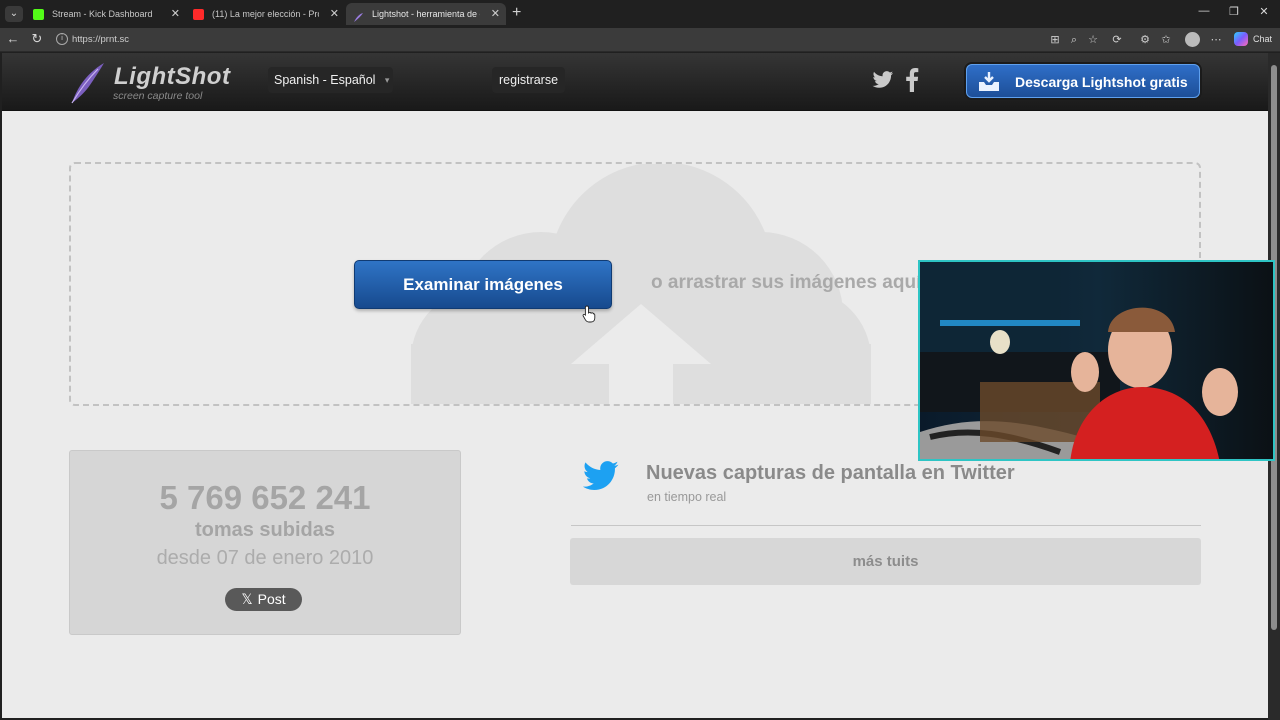 The image size is (1280, 720). I want to click on reload-icon: ↻, so click(37, 39).